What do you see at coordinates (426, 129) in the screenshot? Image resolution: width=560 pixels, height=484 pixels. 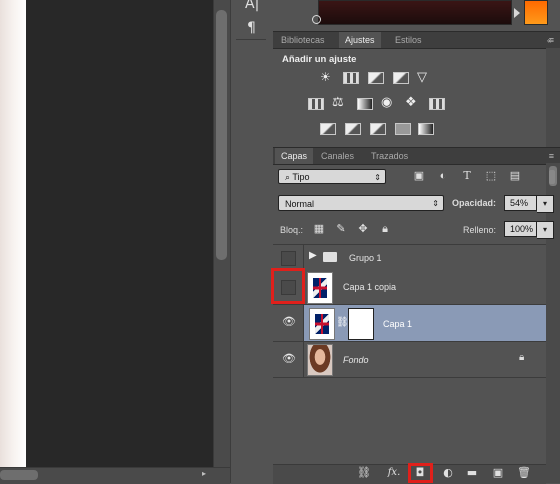 I see `gradient-map-icon` at bounding box center [426, 129].